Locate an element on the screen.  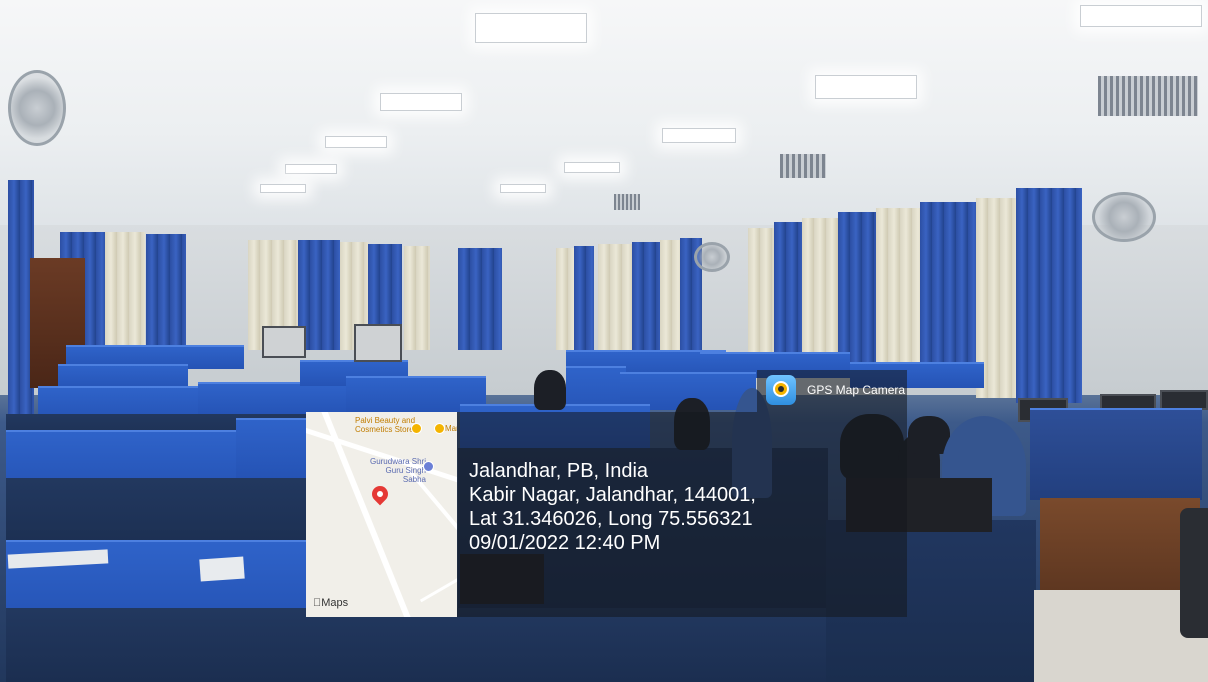
maps-logo: Maps is located at coordinates (330, 603).